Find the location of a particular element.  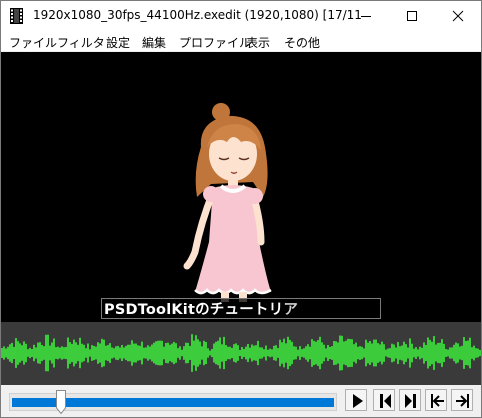

skip-start-icon is located at coordinates (437, 401).